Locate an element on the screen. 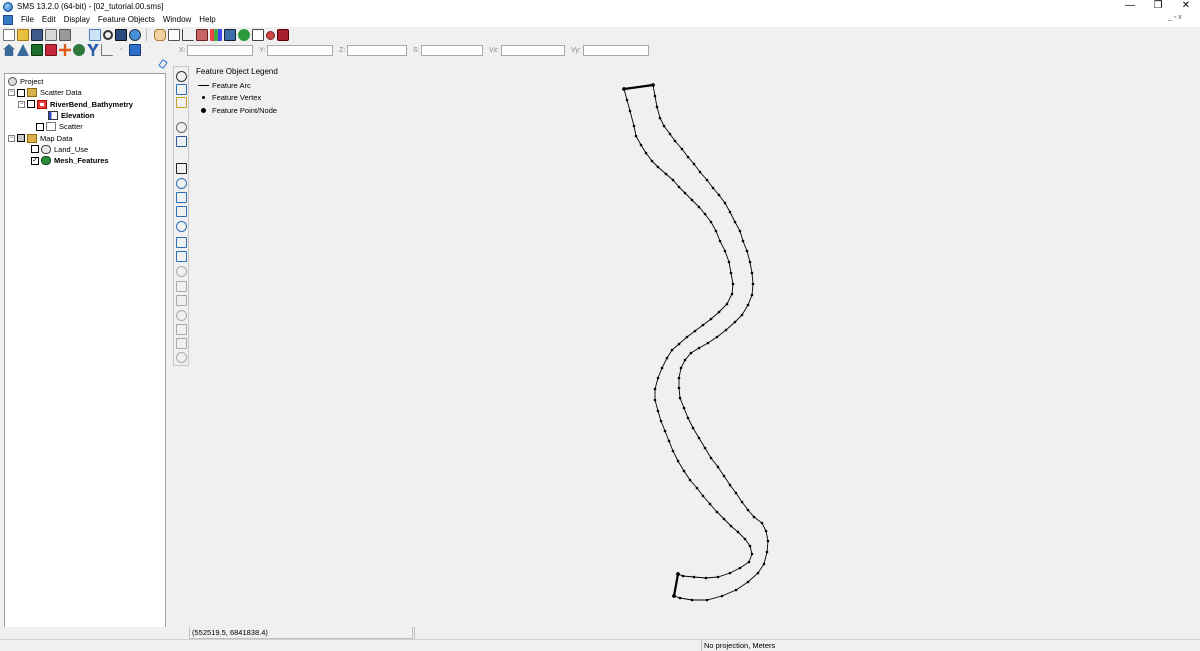 The image size is (1200, 651). tree-item-project: Project is located at coordinates (85, 81).